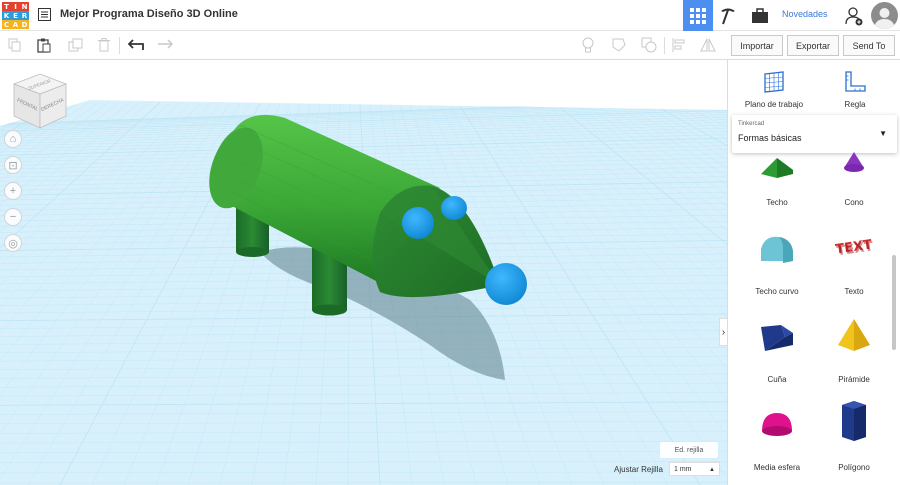 This screenshot has width=900, height=485. I want to click on edit-grid-button: Ed. rejilla, so click(689, 450).